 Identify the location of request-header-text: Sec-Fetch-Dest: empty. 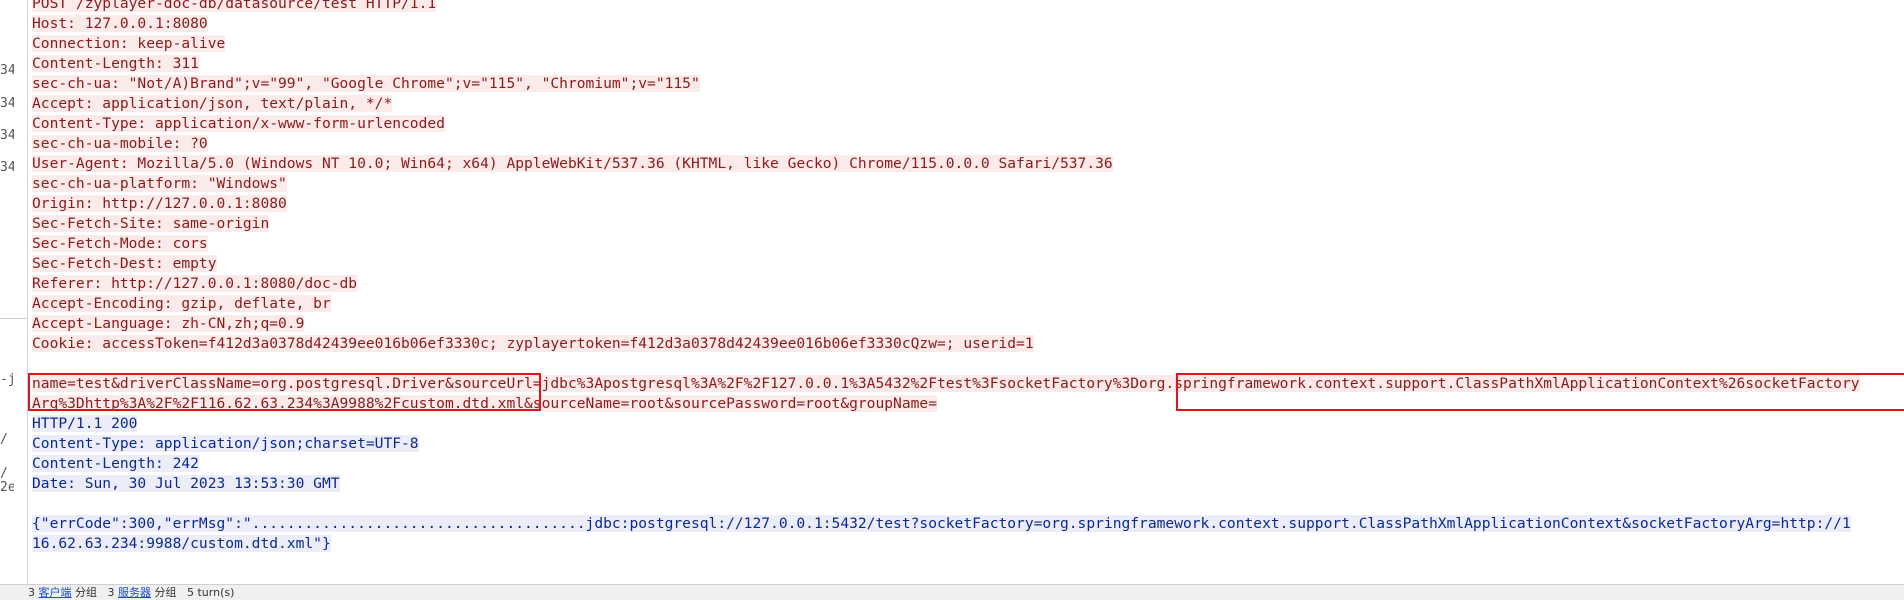
(124, 263).